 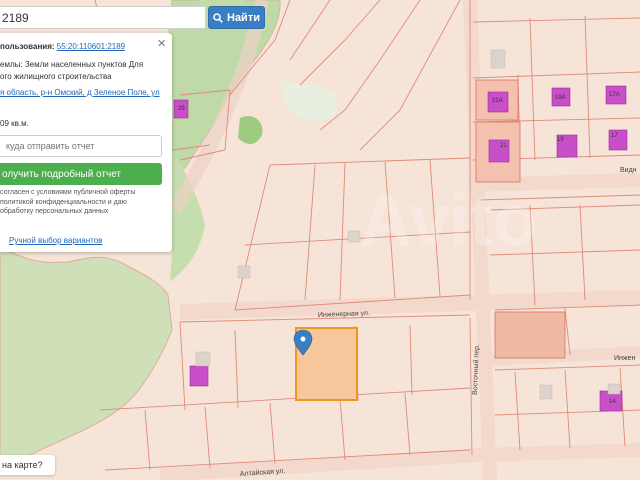 What do you see at coordinates (218, 17) in the screenshot?
I see `search-icon` at bounding box center [218, 17].